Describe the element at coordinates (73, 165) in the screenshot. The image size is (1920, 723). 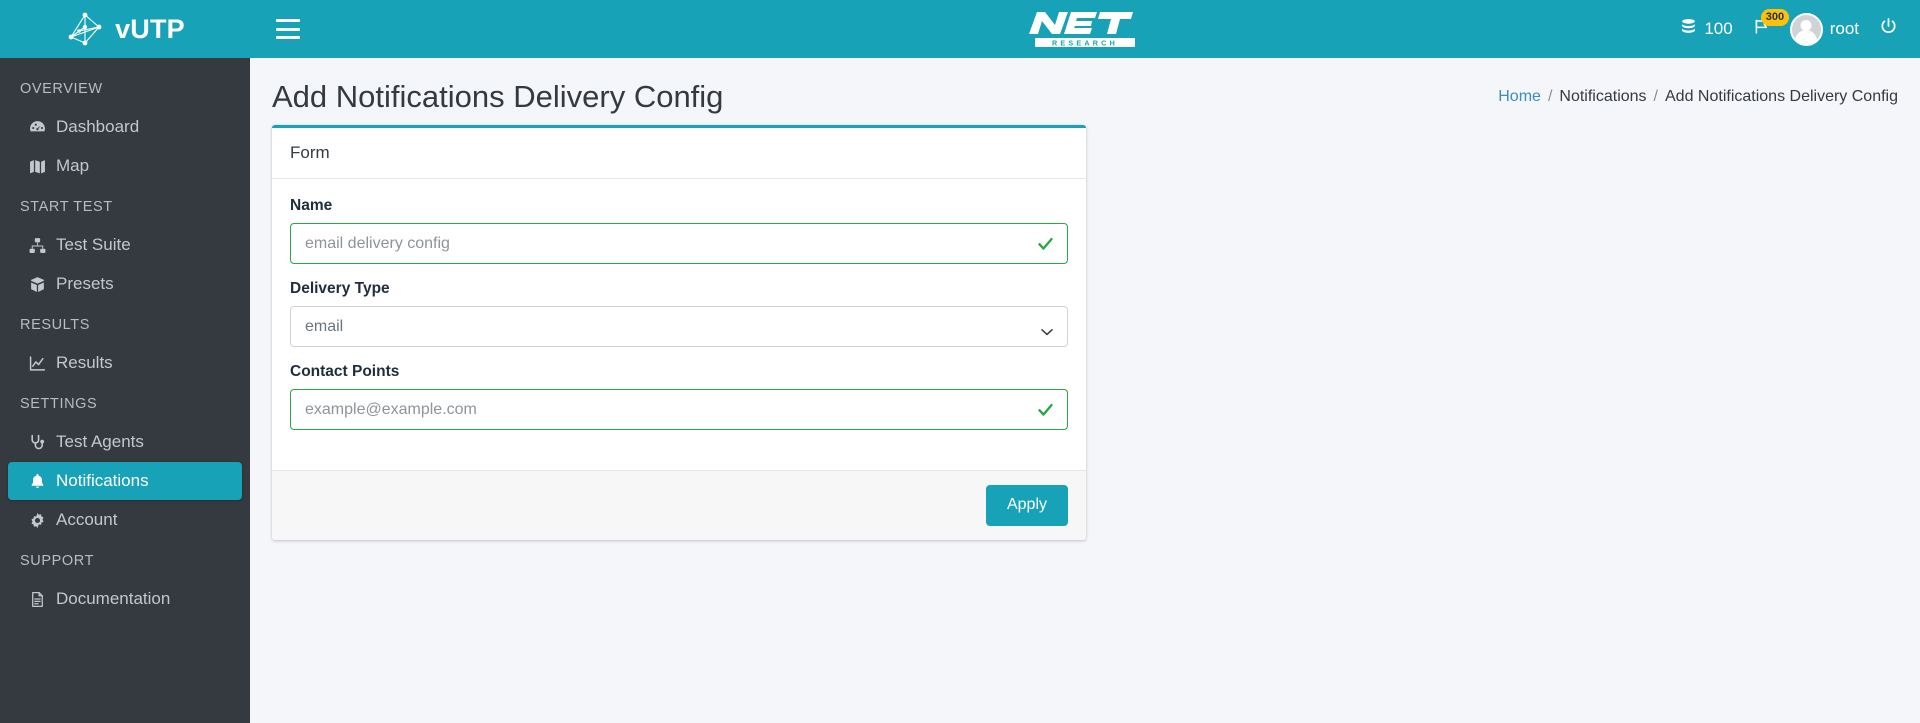
I see `sidebar-item-label: Map` at that location.